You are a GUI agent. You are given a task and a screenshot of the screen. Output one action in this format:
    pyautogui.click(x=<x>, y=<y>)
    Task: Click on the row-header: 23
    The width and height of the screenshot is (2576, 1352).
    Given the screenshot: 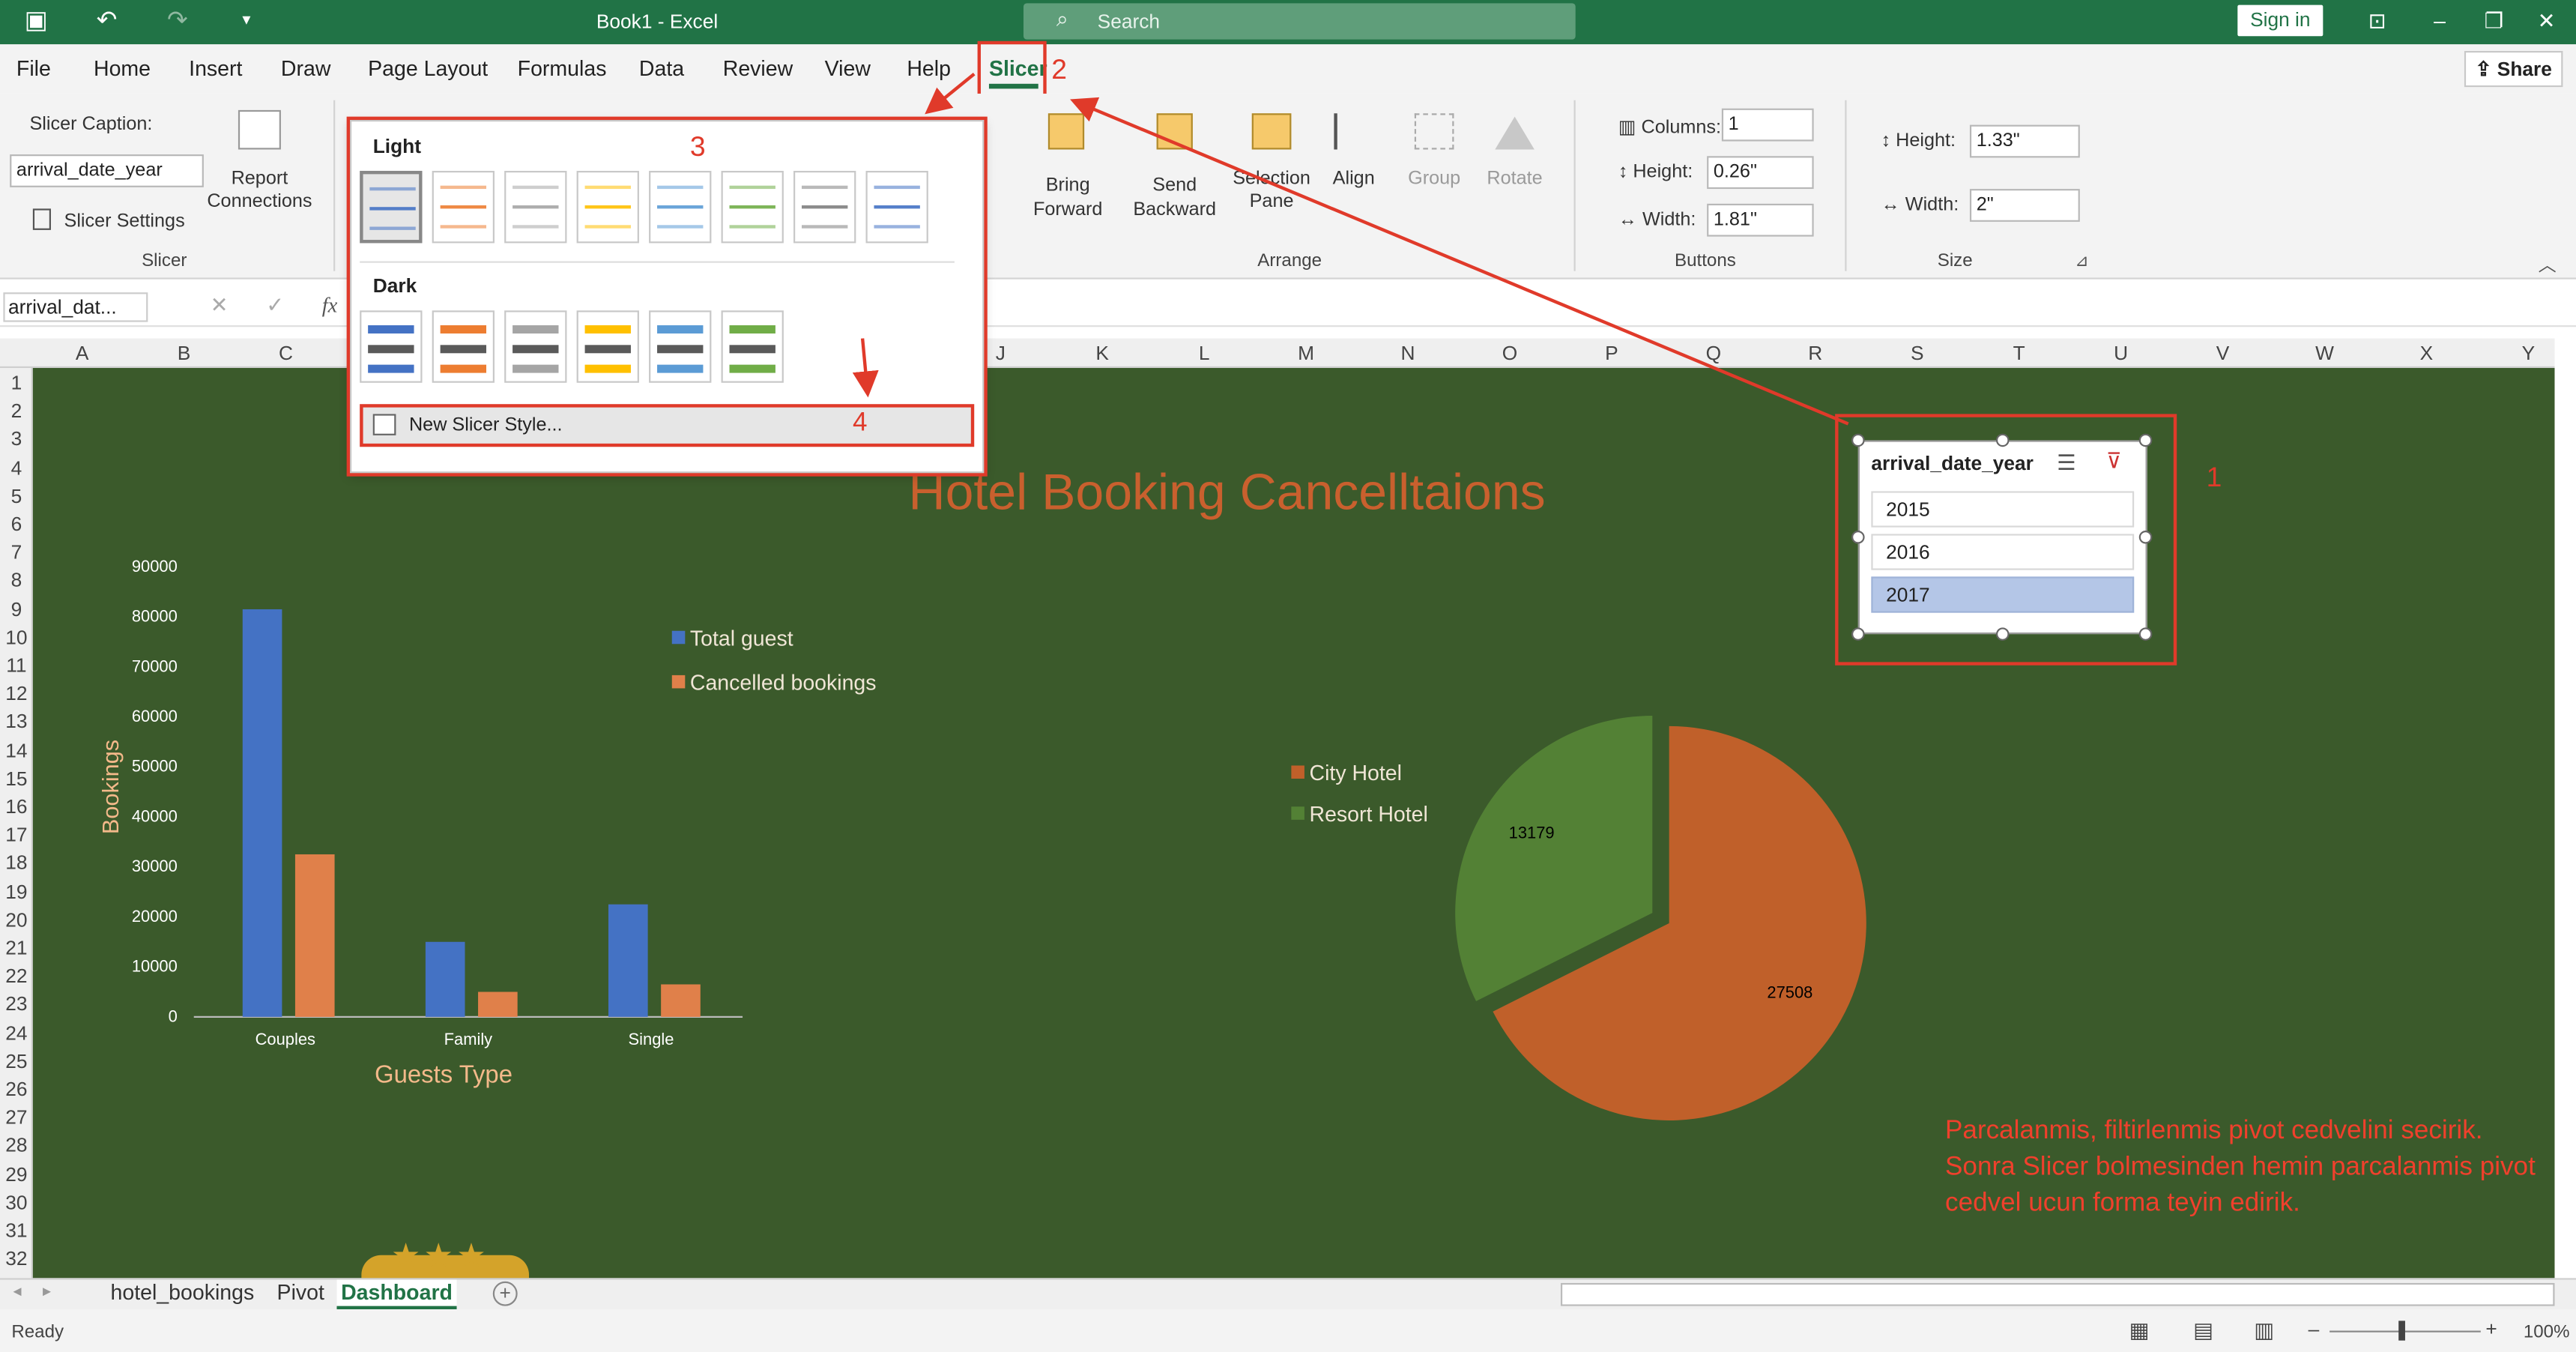 What is the action you would take?
    pyautogui.click(x=16, y=1004)
    